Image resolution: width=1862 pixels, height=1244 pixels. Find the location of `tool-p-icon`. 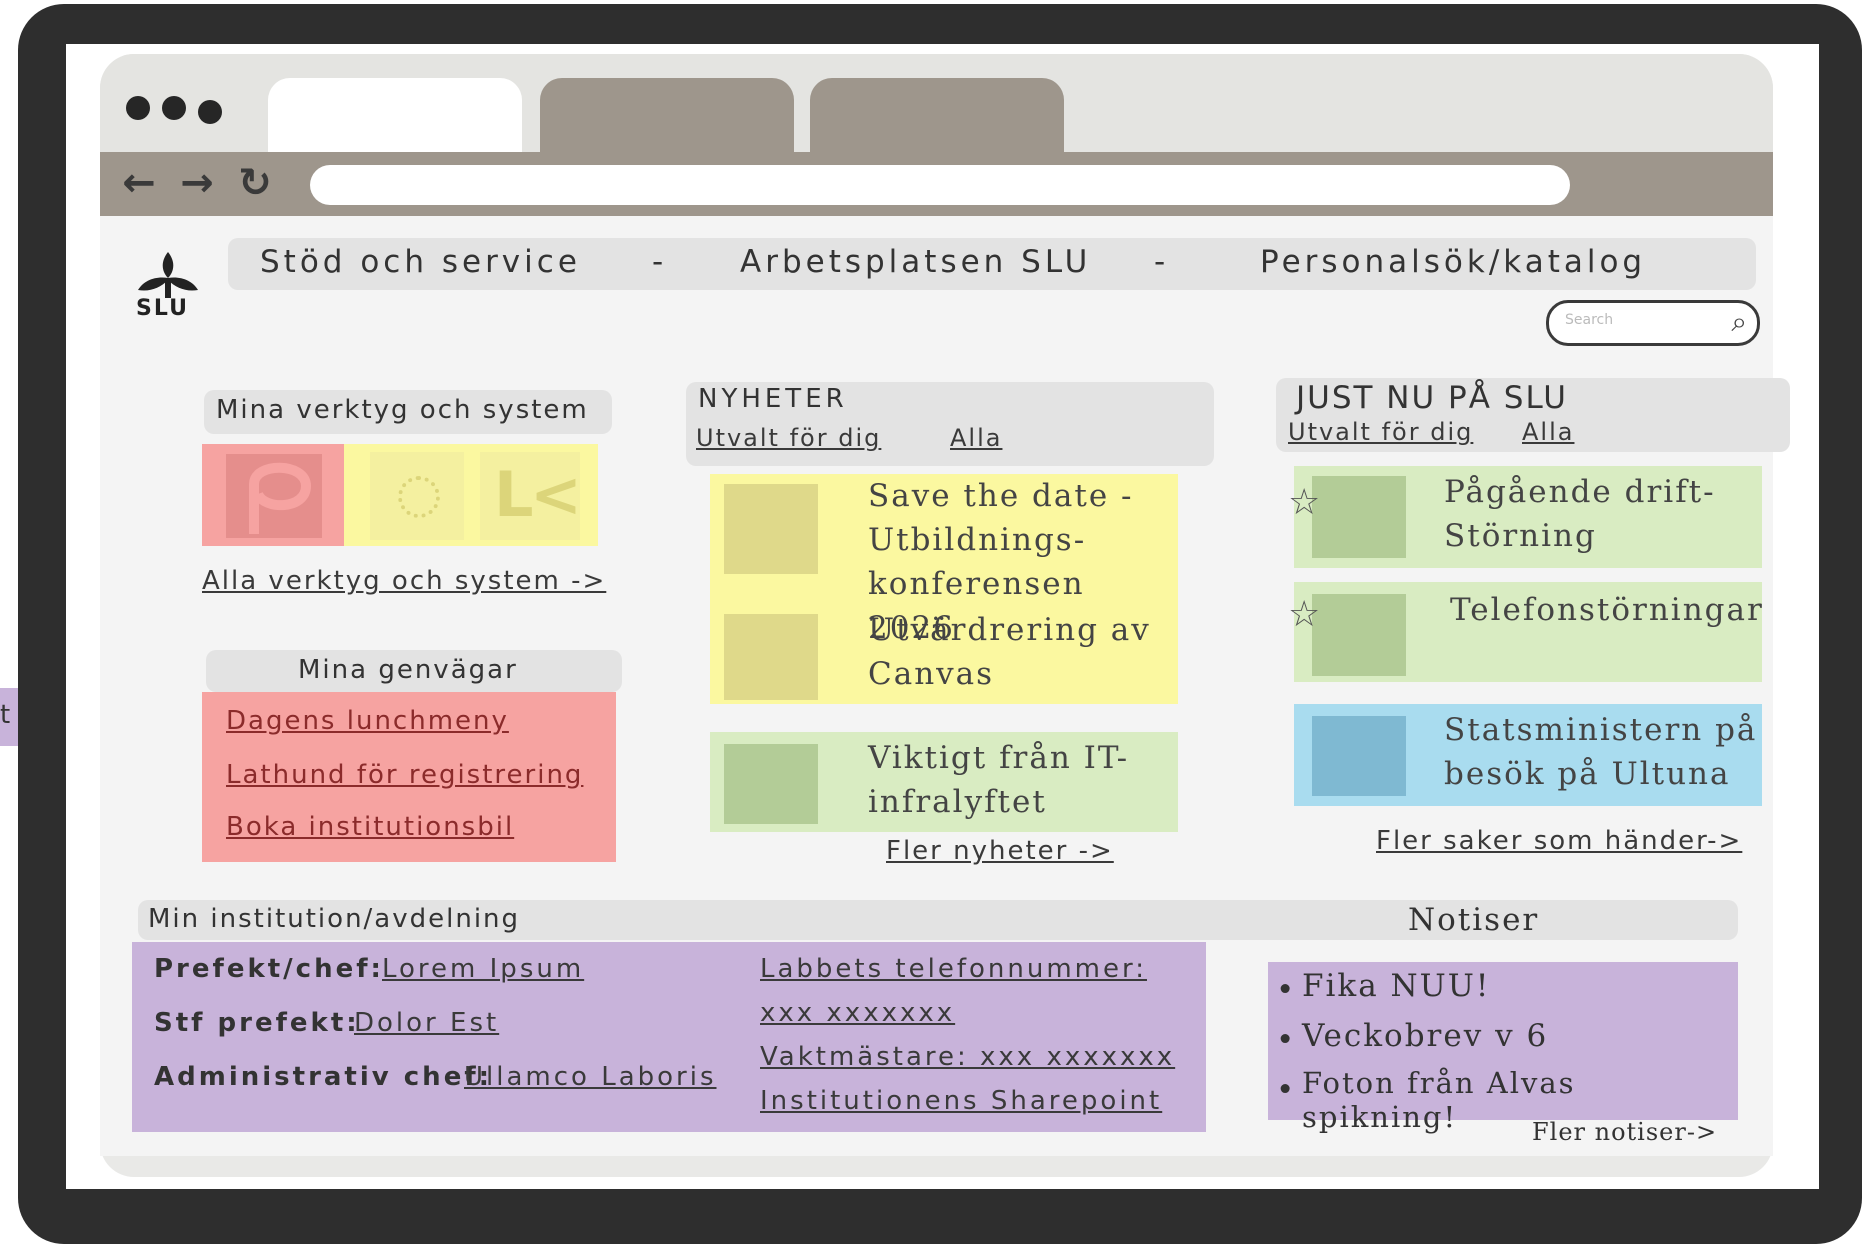

tool-p-icon is located at coordinates (274, 496).